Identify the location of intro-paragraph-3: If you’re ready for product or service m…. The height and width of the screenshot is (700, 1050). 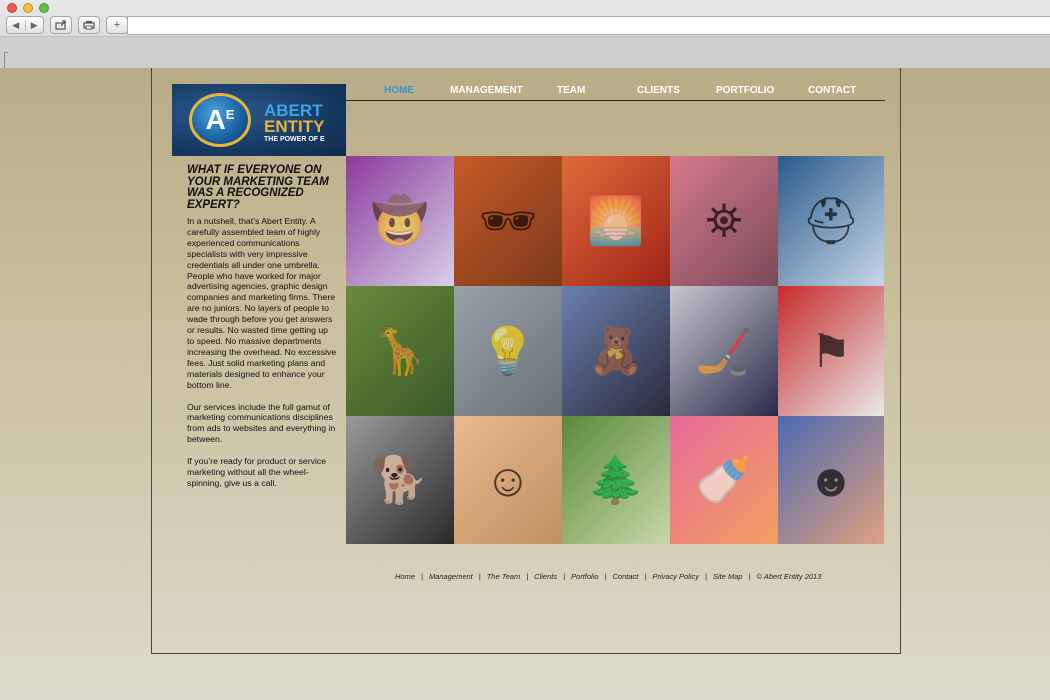
(257, 472).